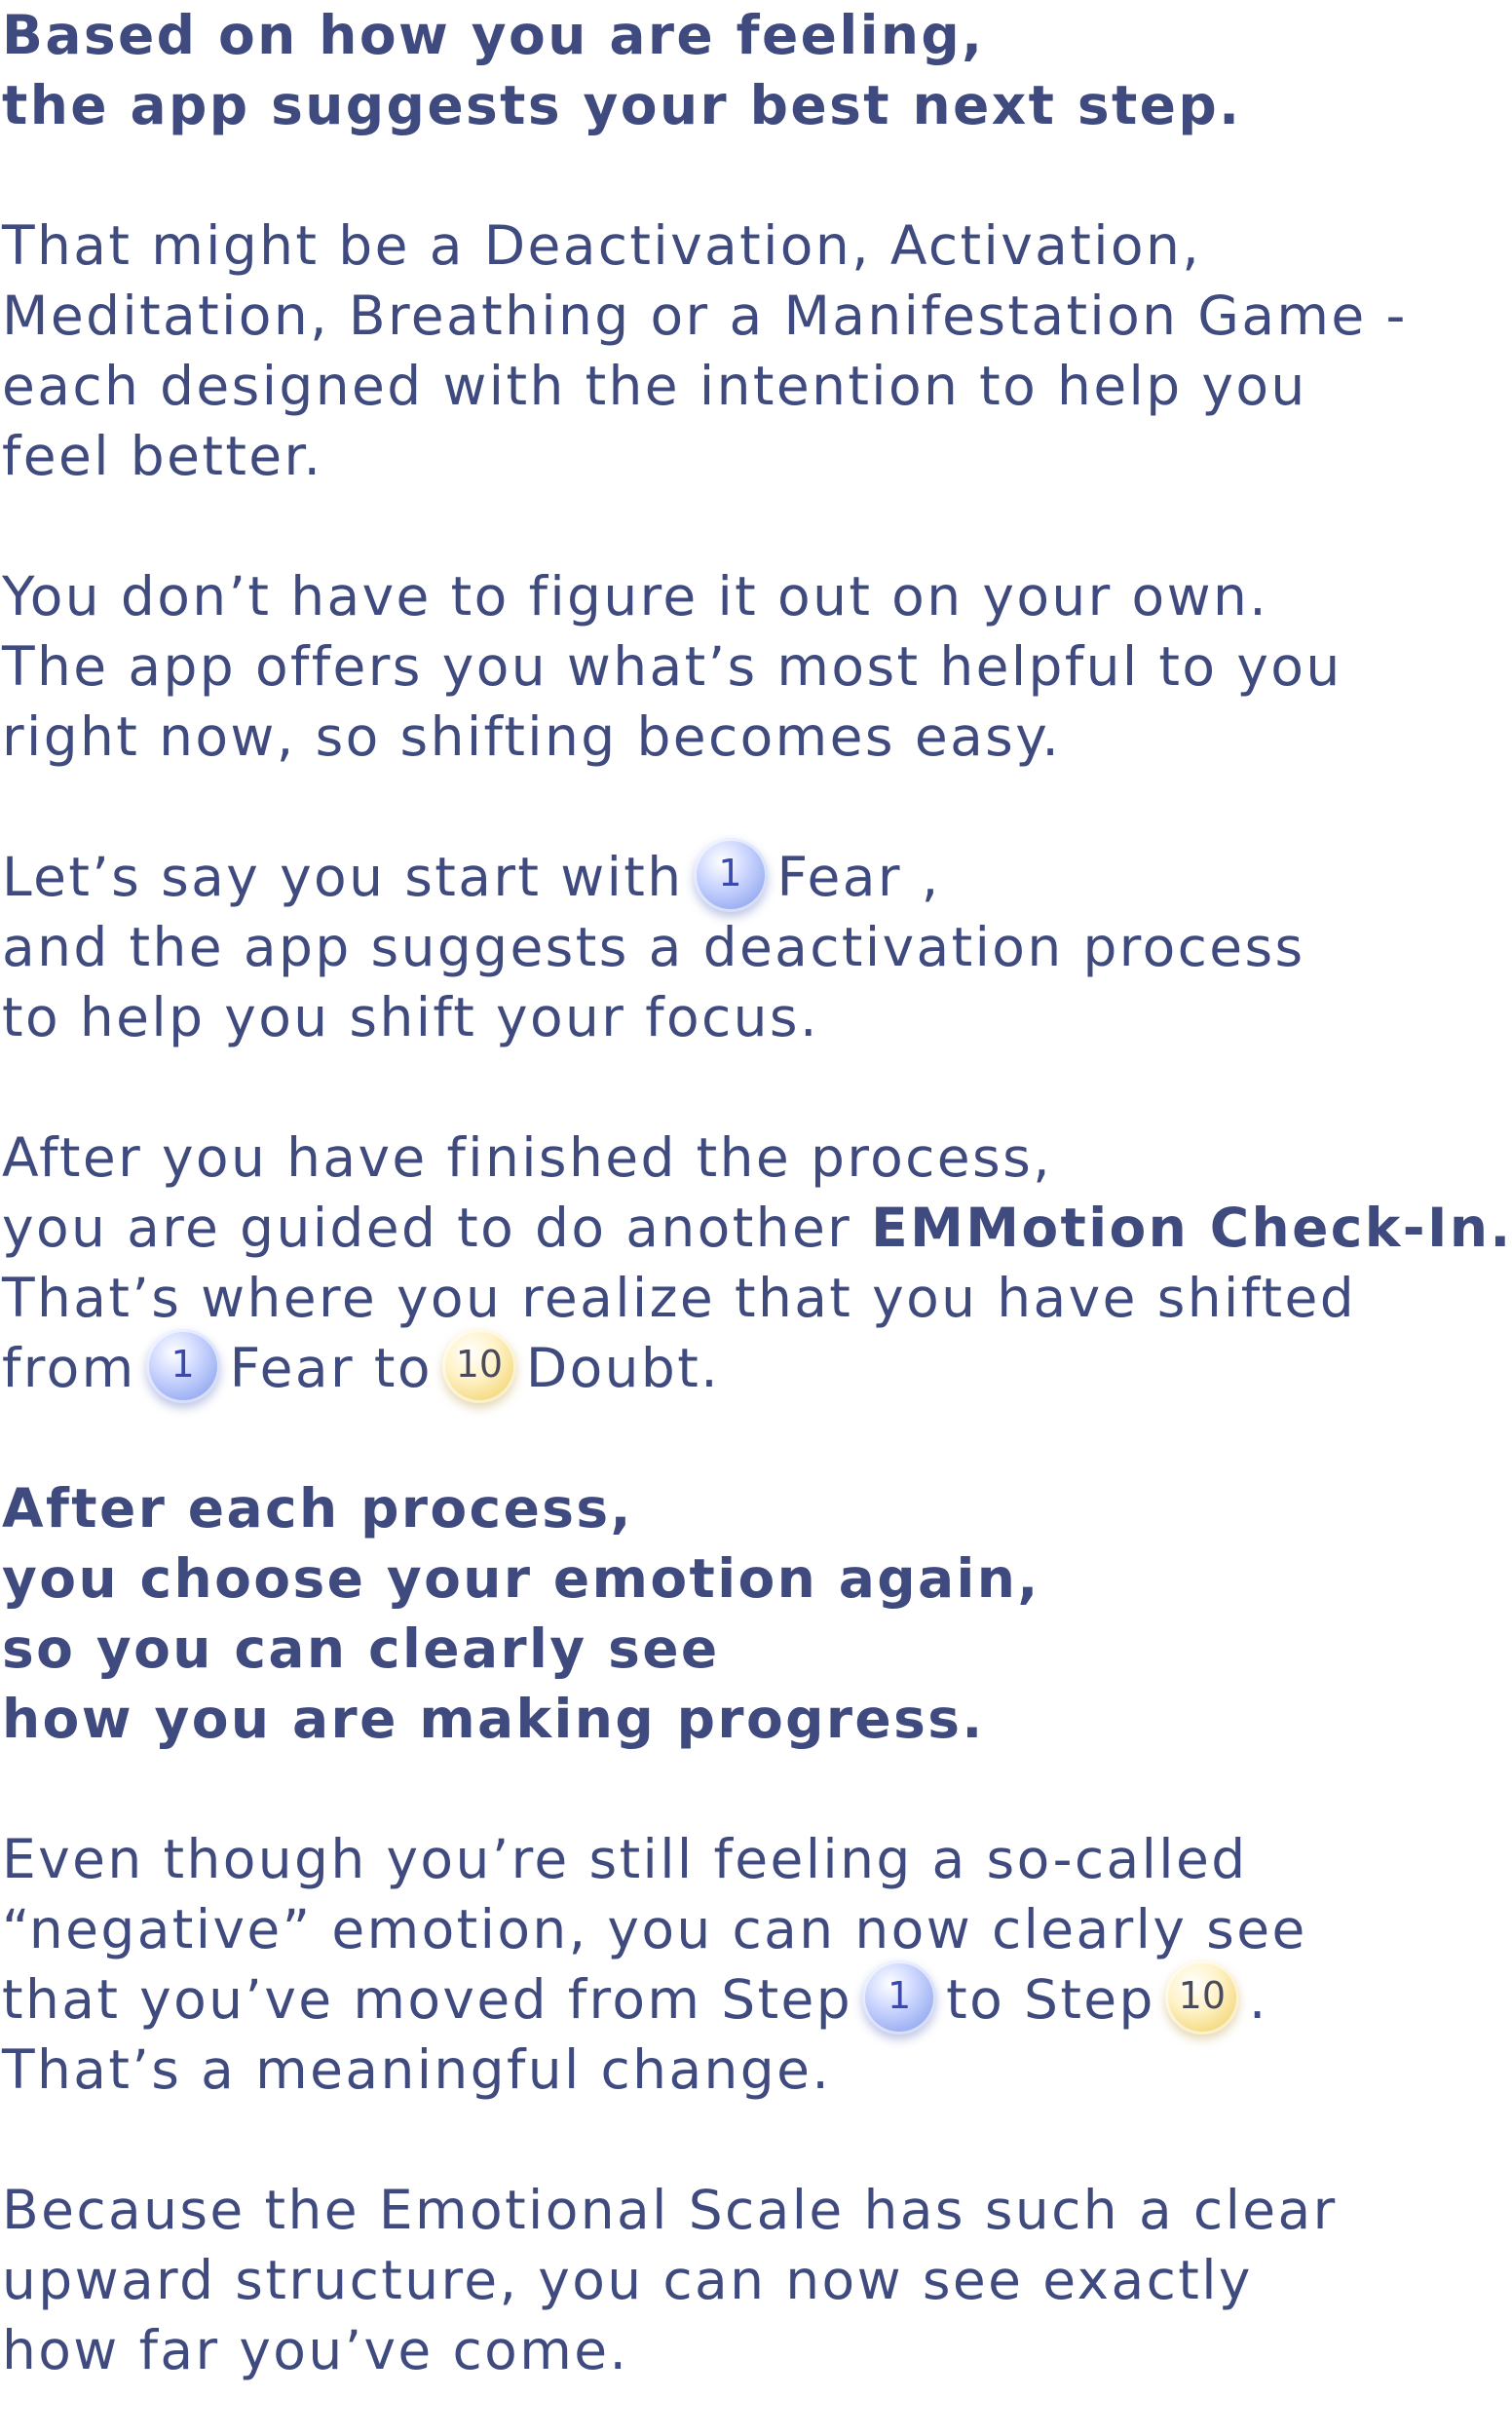 This screenshot has width=1512, height=2435. Describe the element at coordinates (427, 1228) in the screenshot. I see `after-line-2-pre: you are guided to do another` at that location.